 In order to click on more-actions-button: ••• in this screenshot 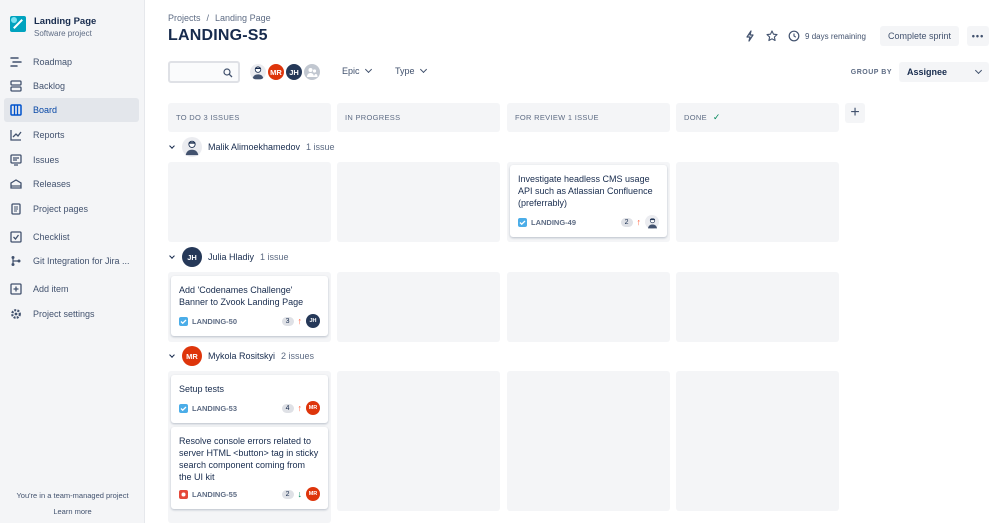, I will do `click(978, 36)`.